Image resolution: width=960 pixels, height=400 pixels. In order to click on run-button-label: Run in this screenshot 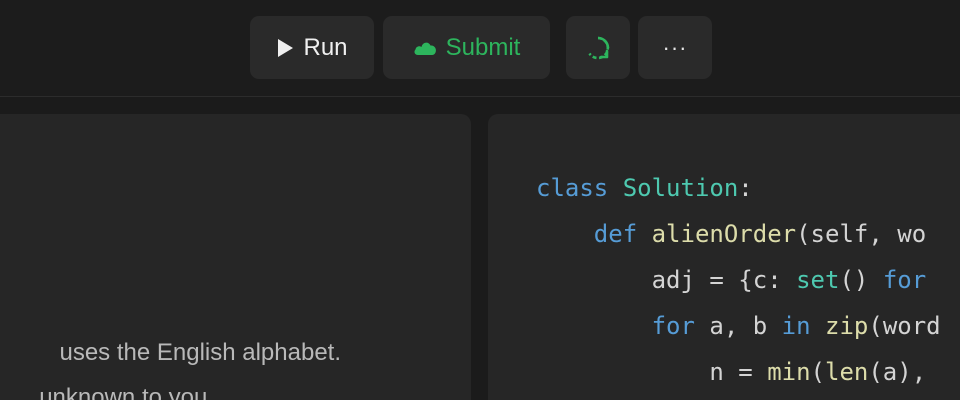, I will do `click(325, 47)`.